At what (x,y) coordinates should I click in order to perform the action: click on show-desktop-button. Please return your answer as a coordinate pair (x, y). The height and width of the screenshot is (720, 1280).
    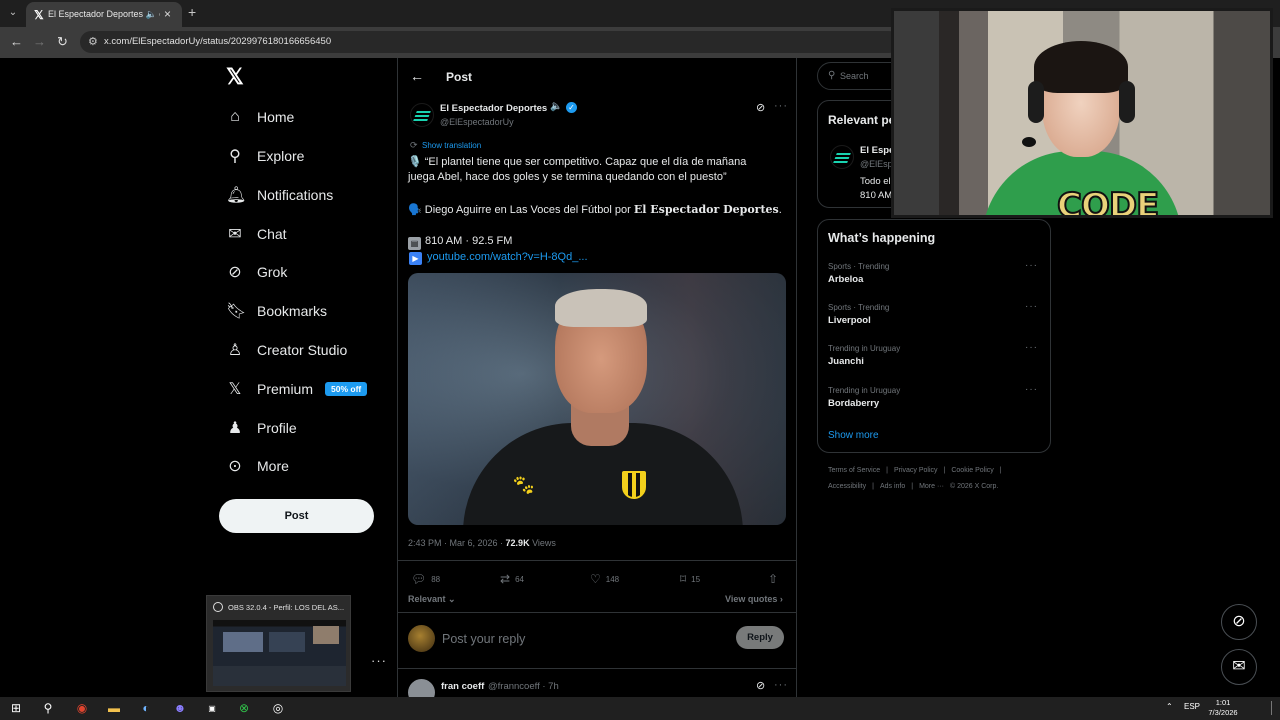
    Looking at the image, I should click on (1273, 708).